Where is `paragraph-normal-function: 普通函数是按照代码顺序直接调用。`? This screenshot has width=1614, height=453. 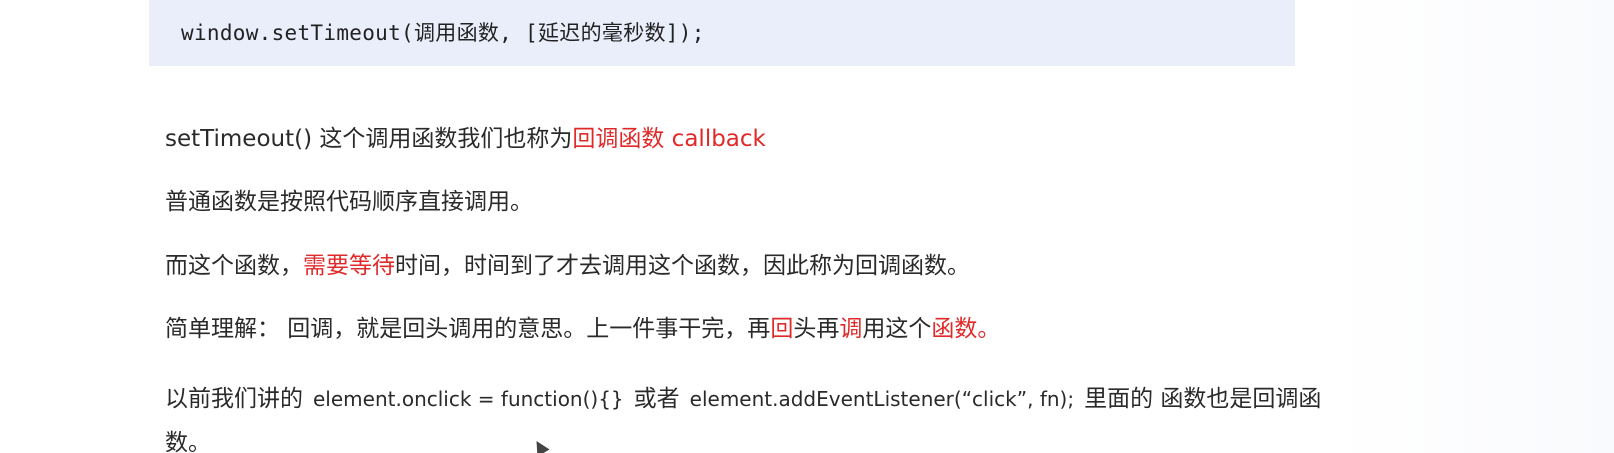 paragraph-normal-function: 普通函数是按照代码顺序直接调用。 is located at coordinates (349, 202).